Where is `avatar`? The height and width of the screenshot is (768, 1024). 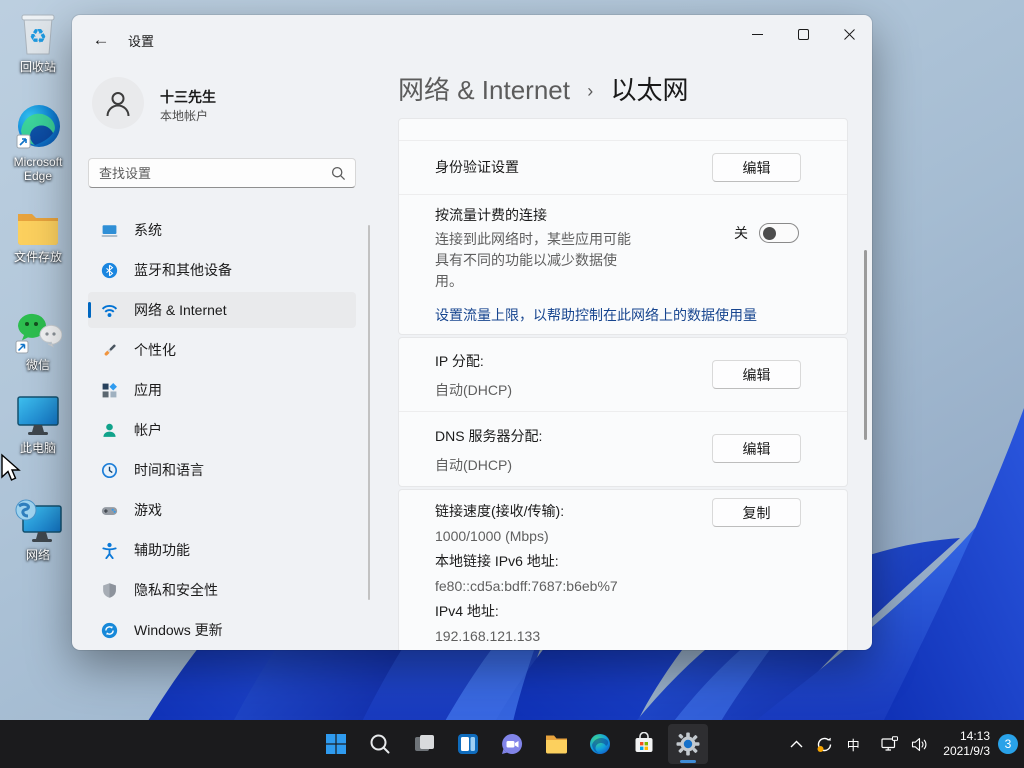 avatar is located at coordinates (118, 103).